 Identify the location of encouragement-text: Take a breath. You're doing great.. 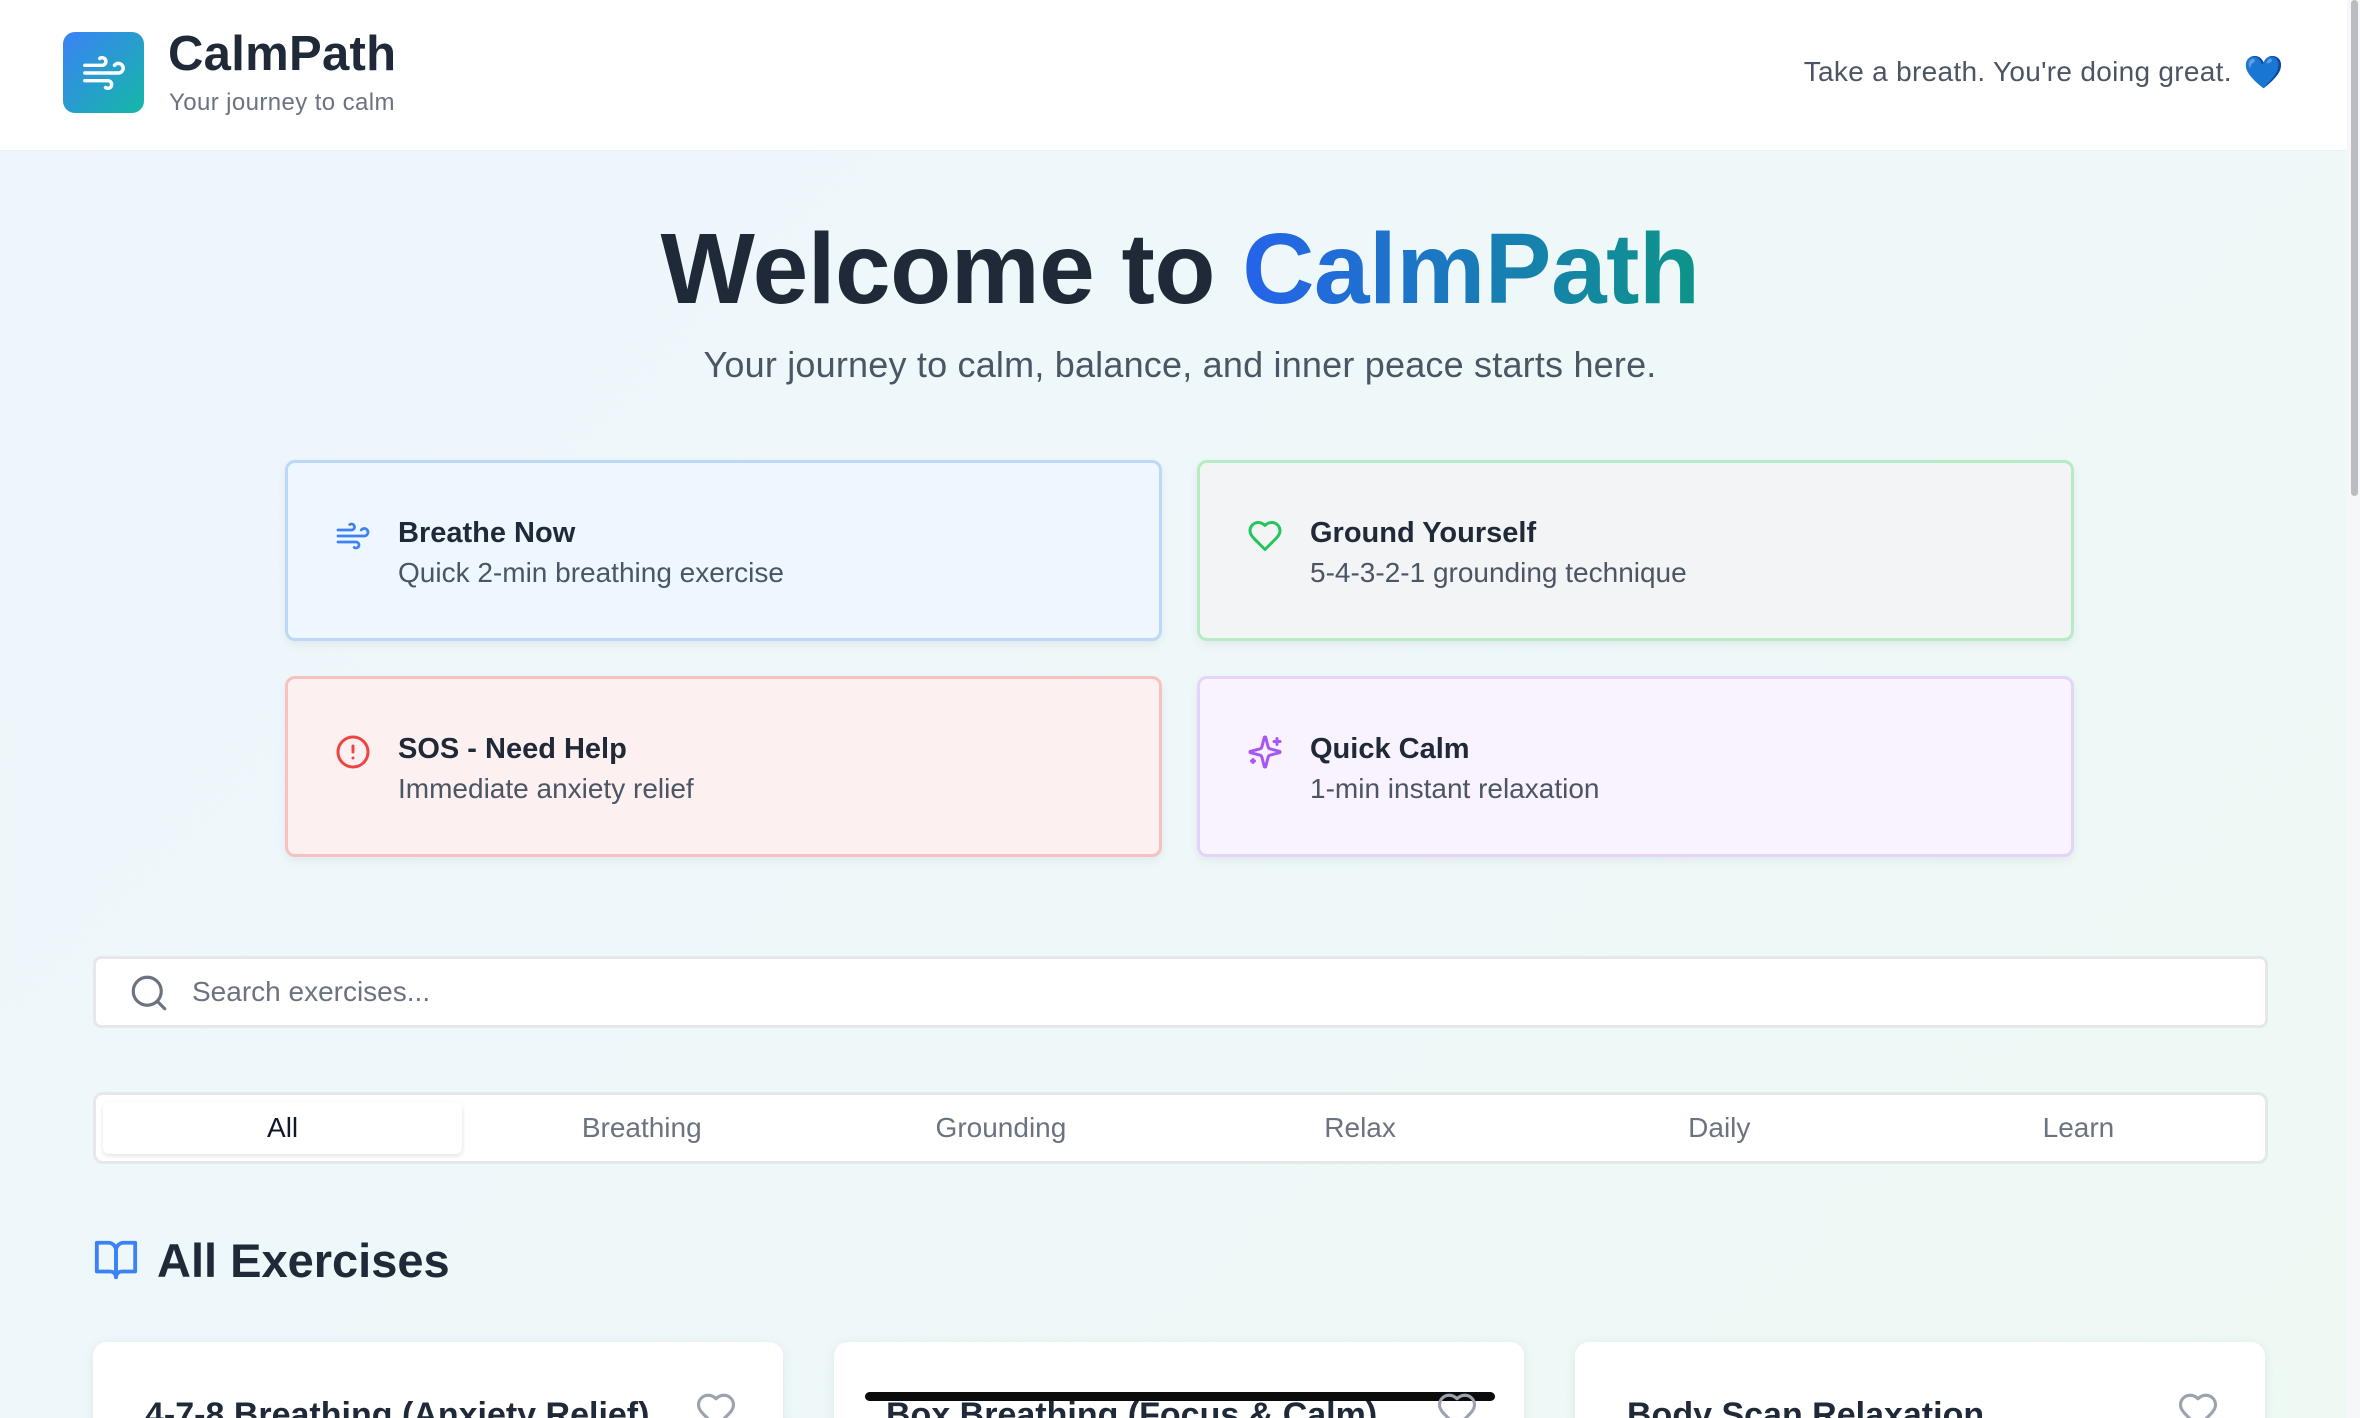
(2017, 71).